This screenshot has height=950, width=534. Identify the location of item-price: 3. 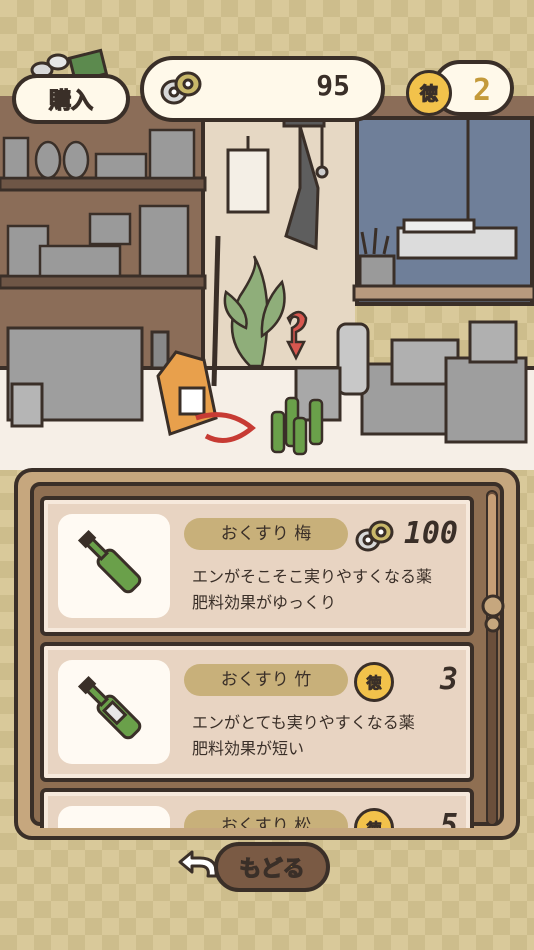
(448, 679).